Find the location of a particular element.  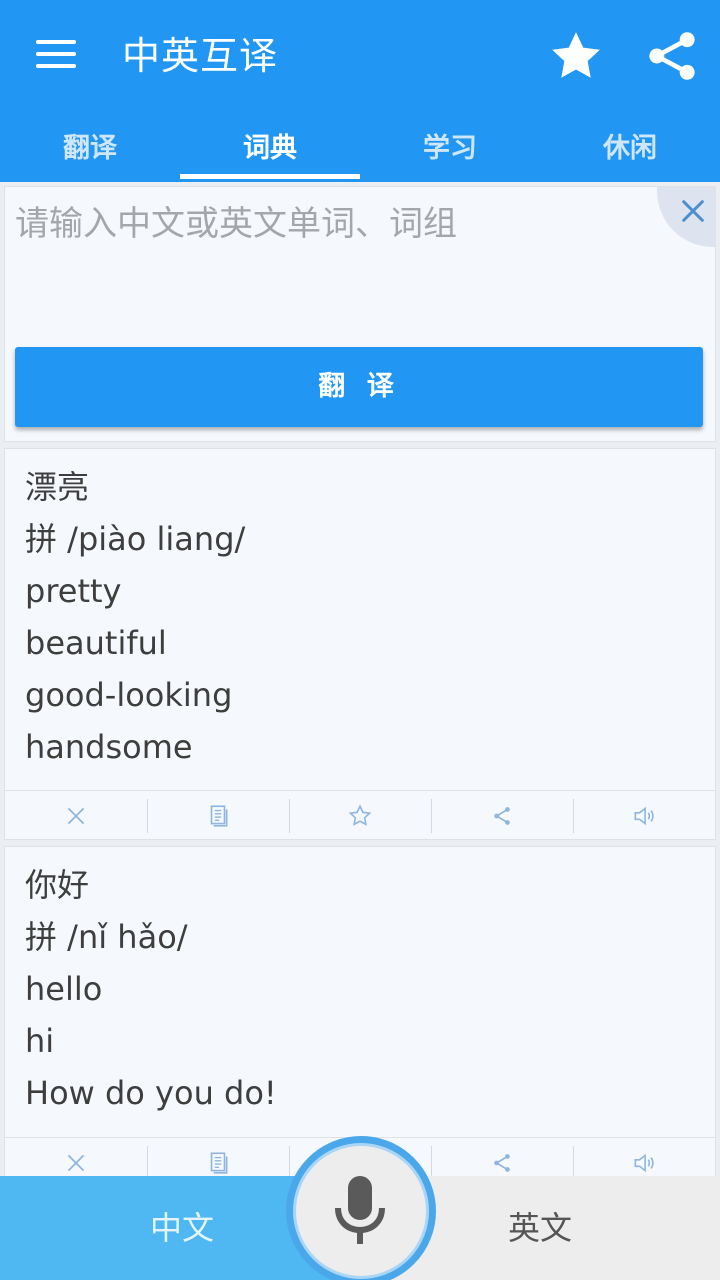

english-language-label: 英文 is located at coordinates (540, 1228).